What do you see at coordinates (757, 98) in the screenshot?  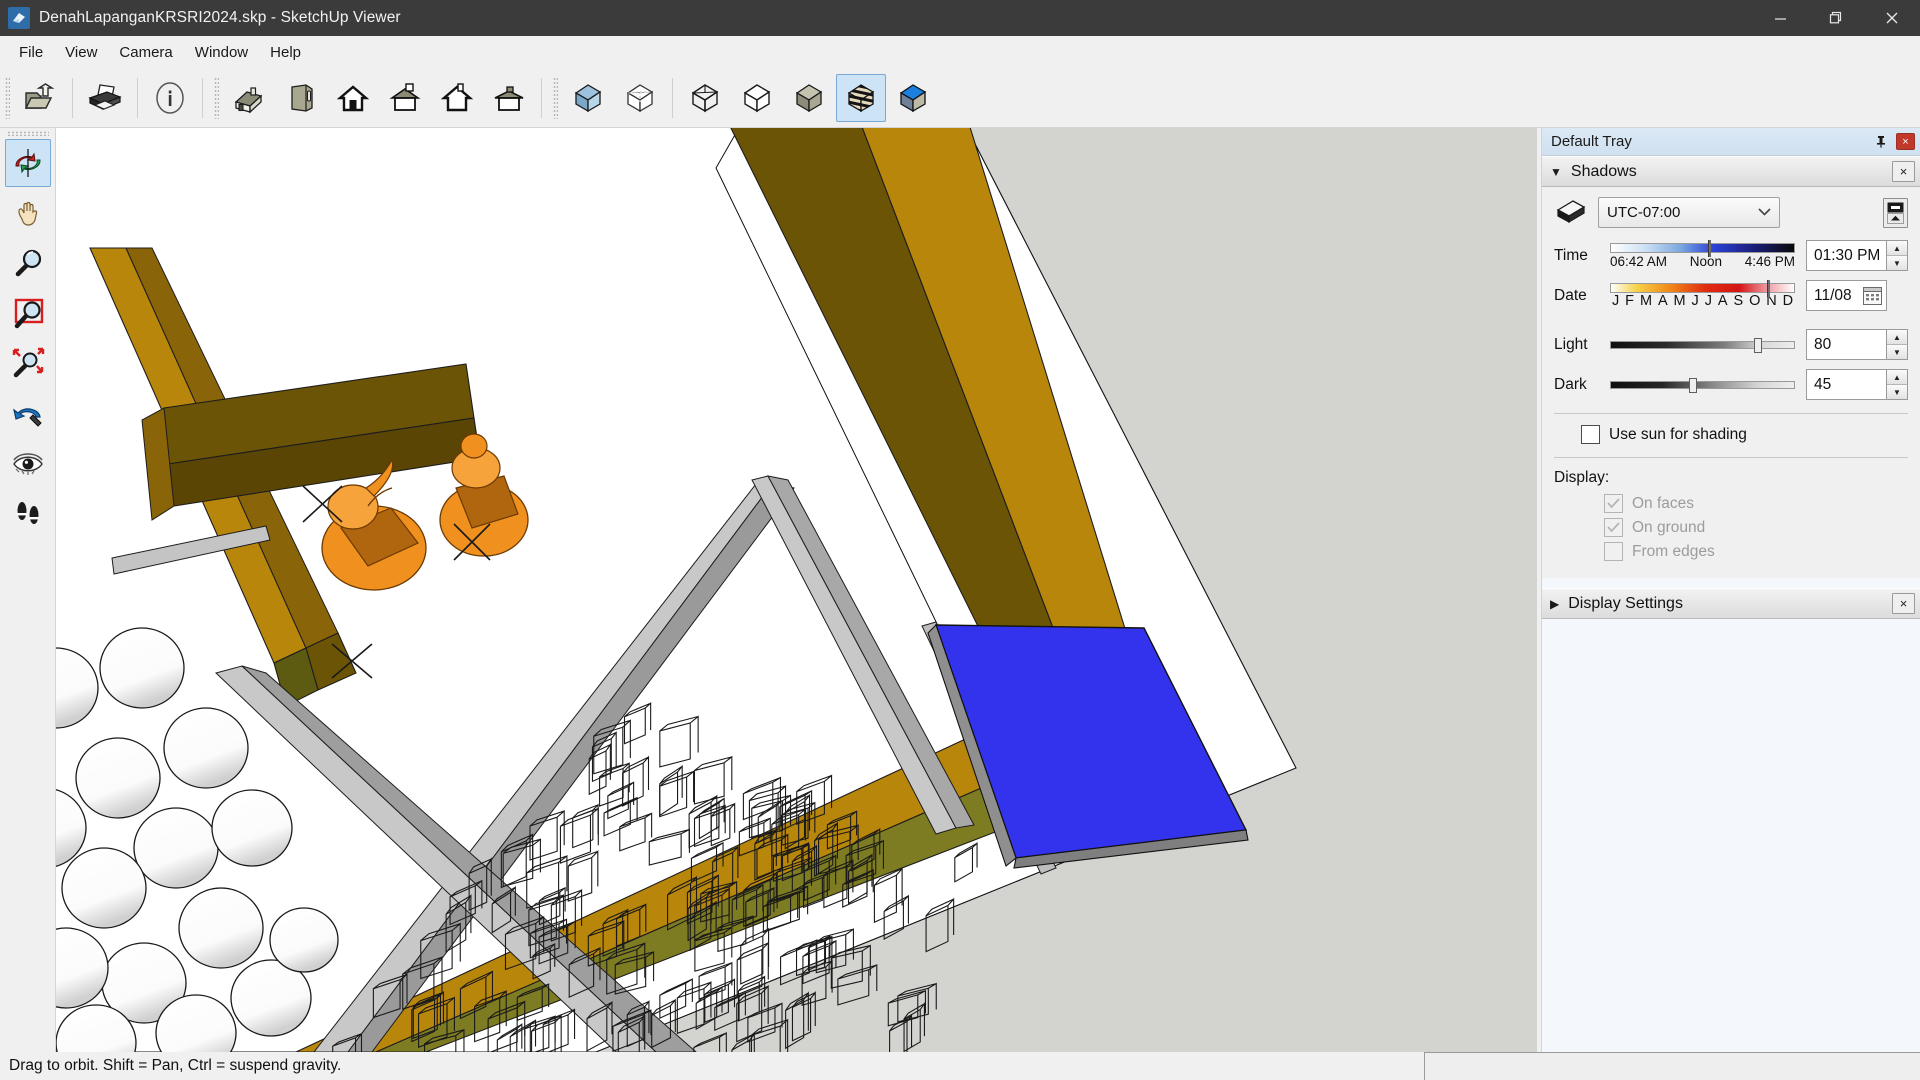 I see `style-hidden-line-icon` at bounding box center [757, 98].